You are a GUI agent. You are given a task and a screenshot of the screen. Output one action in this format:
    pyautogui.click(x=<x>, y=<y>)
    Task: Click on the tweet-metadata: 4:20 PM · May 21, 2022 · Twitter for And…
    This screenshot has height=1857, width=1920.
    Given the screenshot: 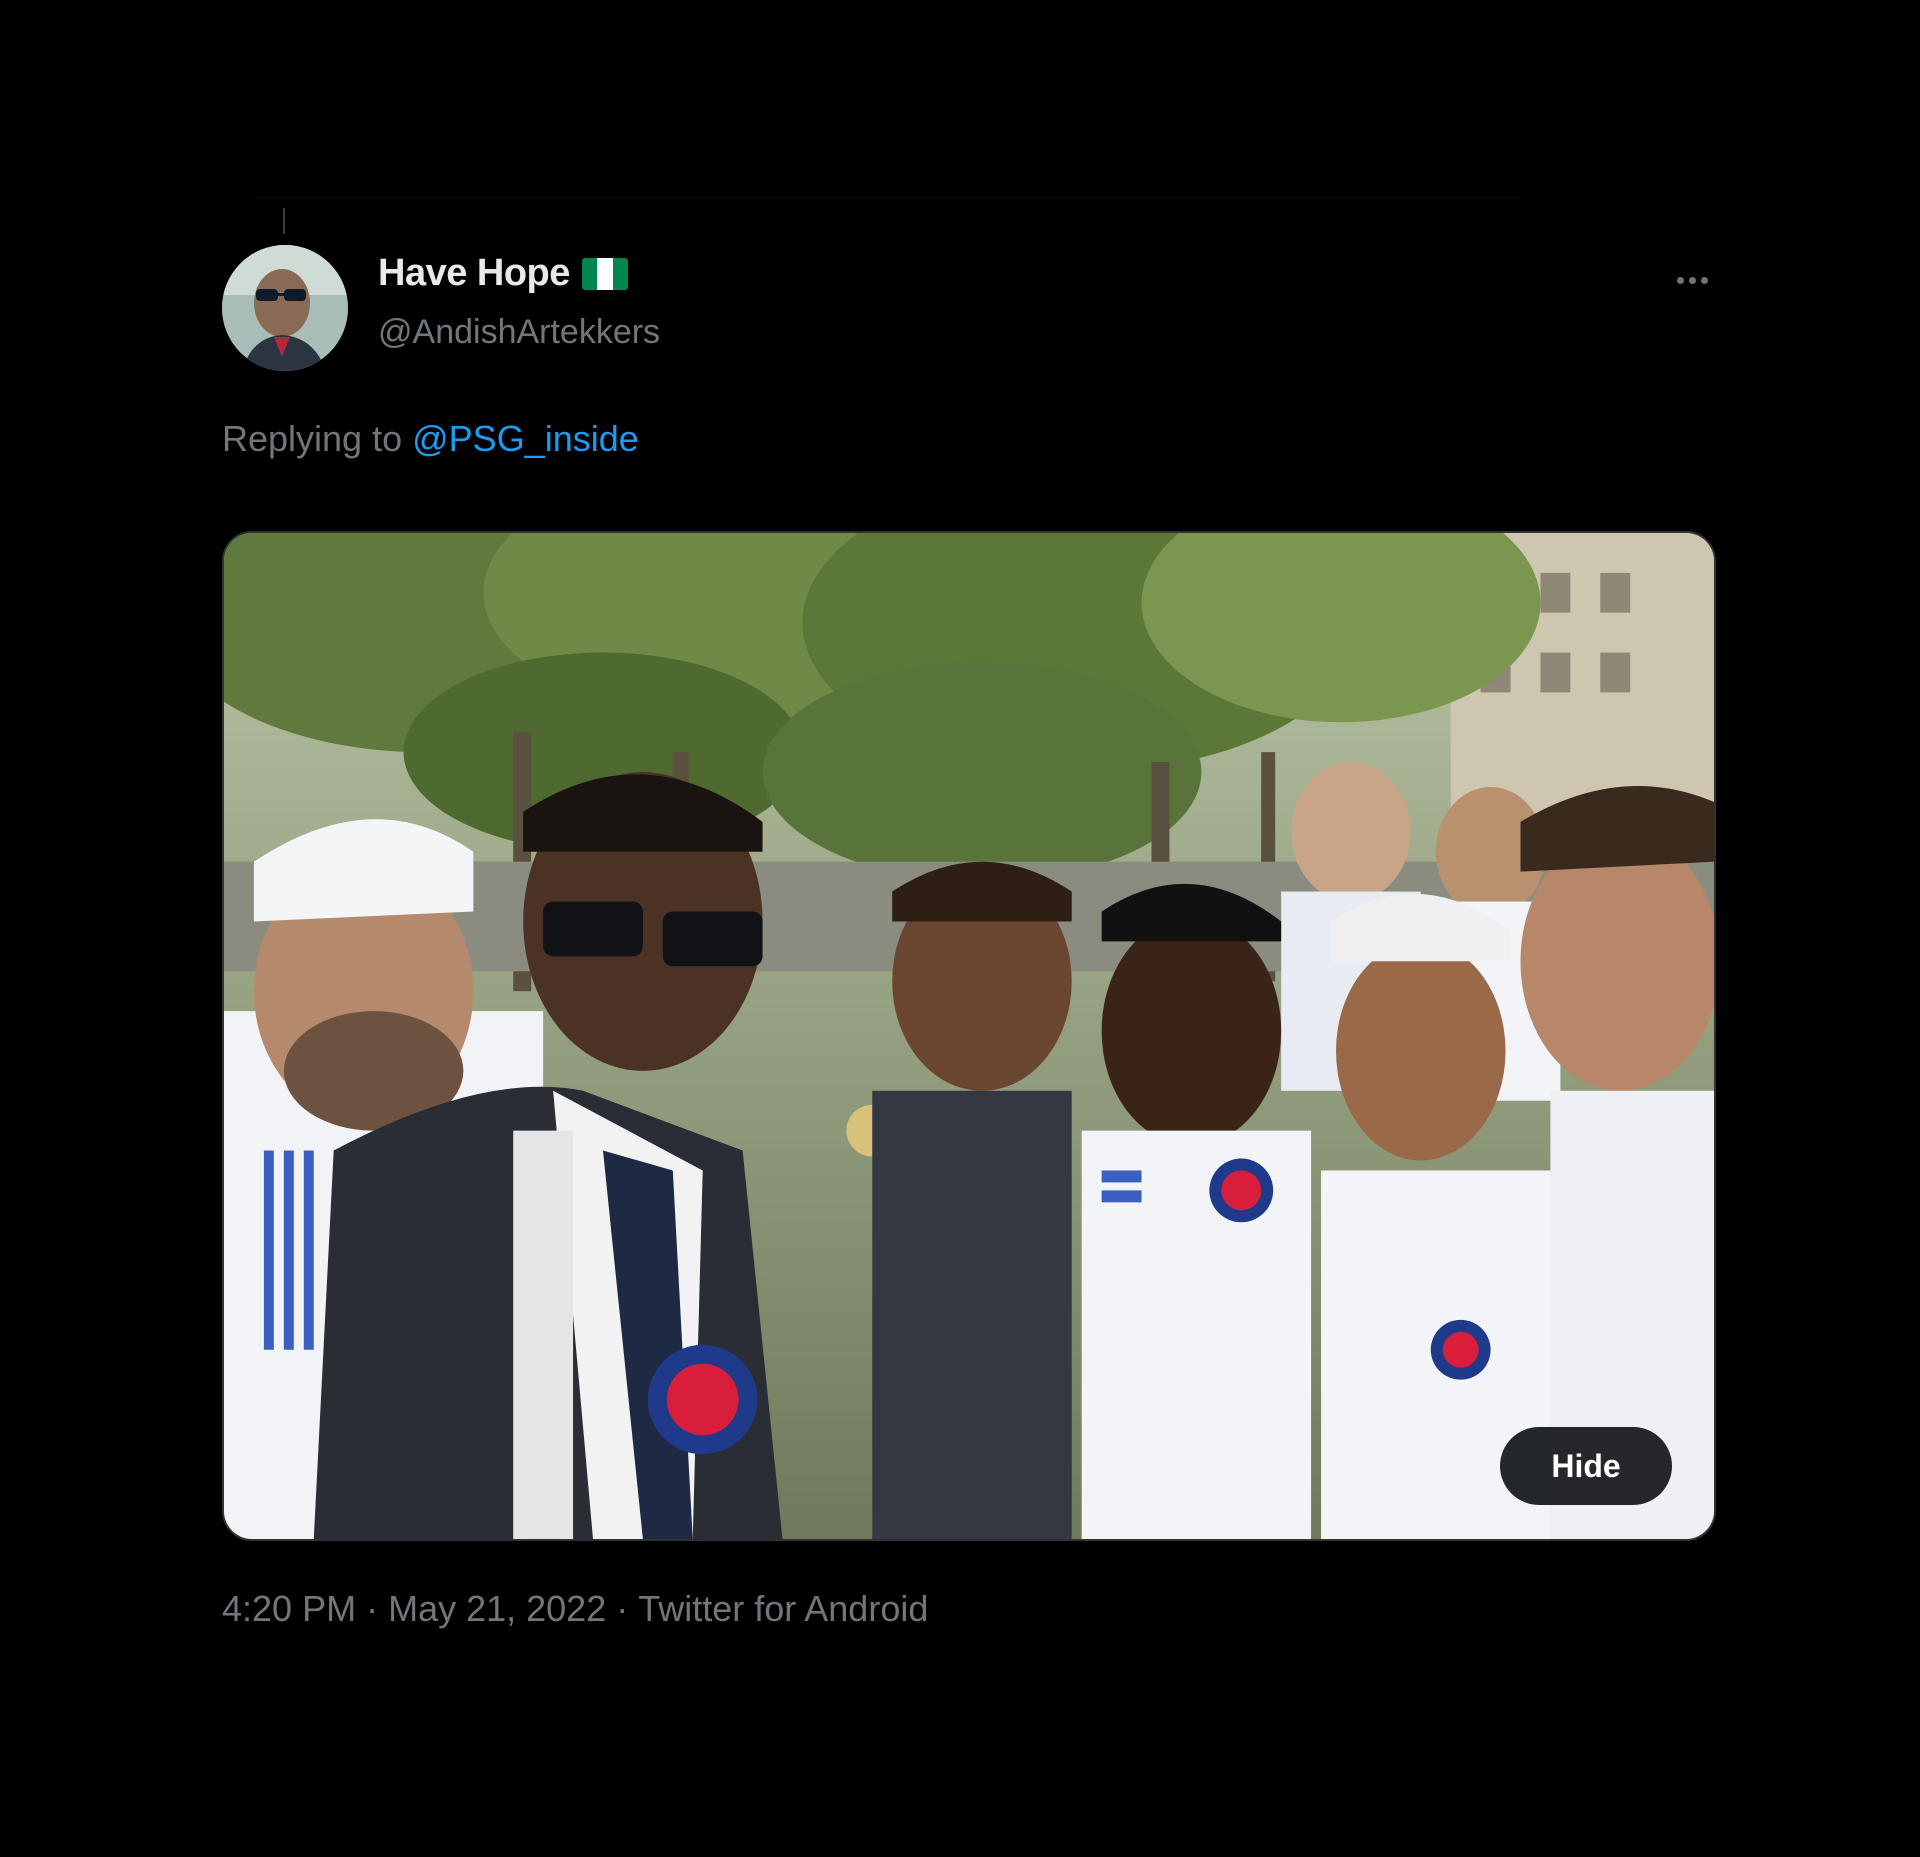 What is the action you would take?
    pyautogui.click(x=575, y=1609)
    